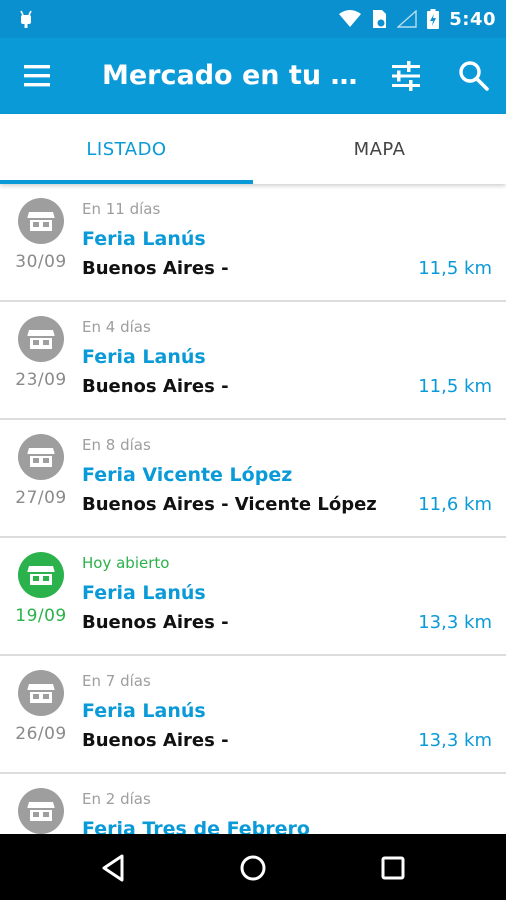  Describe the element at coordinates (379, 149) in the screenshot. I see `tab-mapa: MAPA` at that location.